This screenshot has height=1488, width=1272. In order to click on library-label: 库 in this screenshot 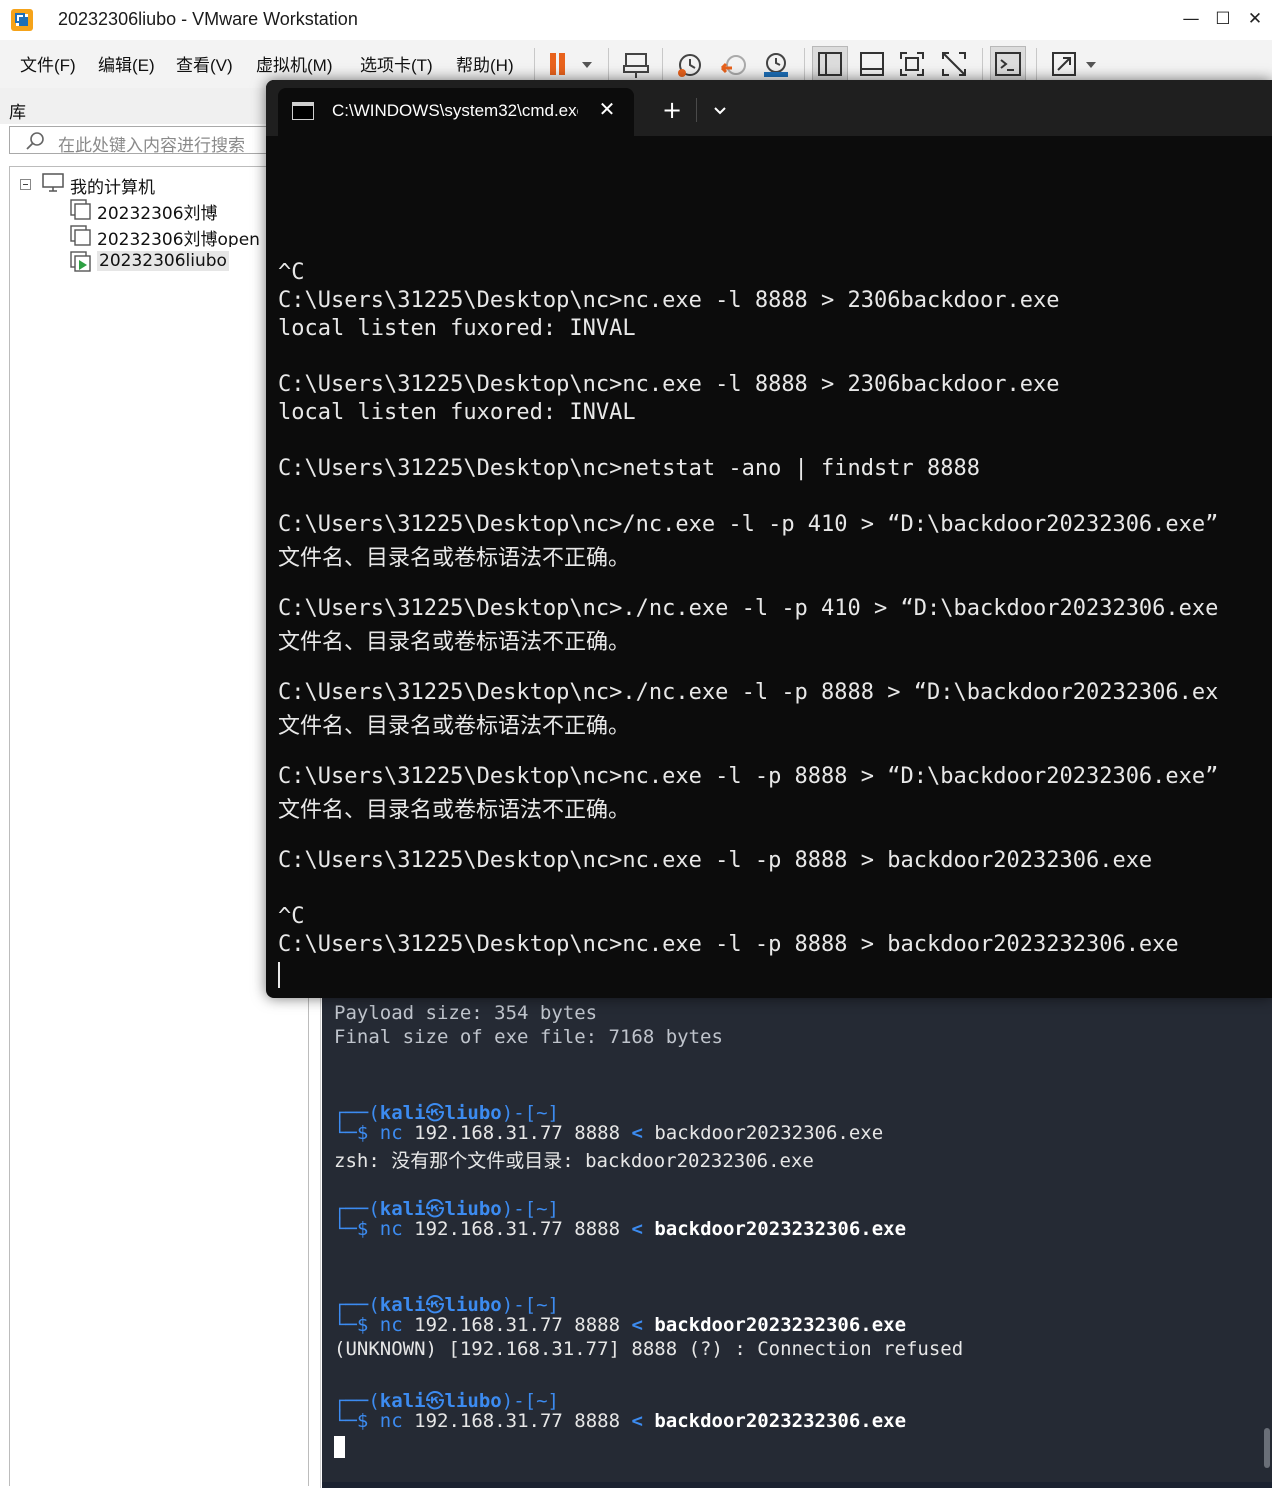, I will do `click(17, 113)`.